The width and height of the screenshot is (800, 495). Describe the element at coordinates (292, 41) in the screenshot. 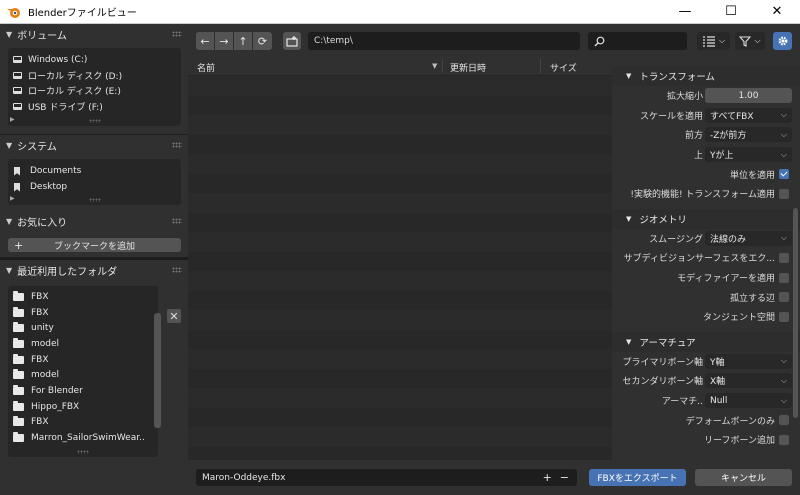

I see `new-folder-button` at that location.